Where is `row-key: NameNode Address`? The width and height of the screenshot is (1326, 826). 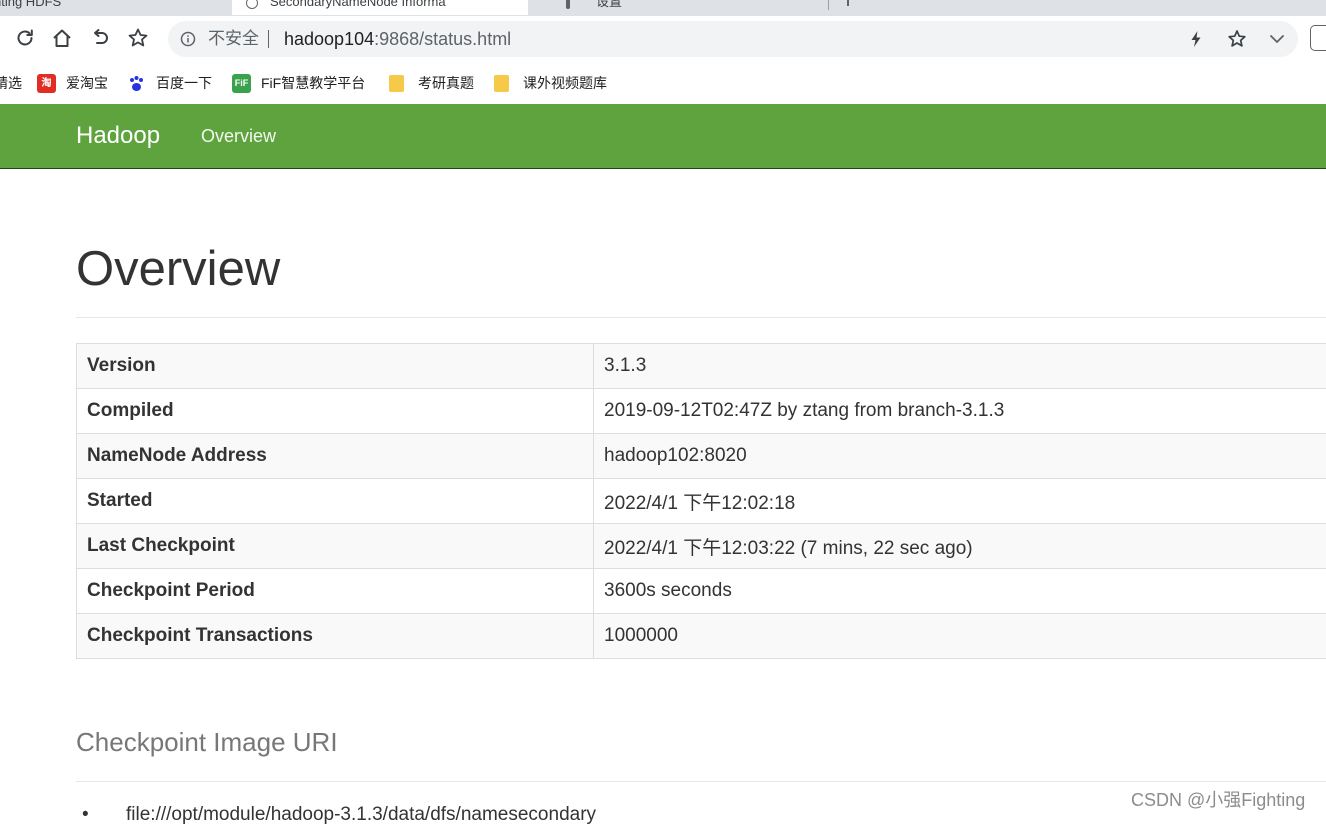
row-key: NameNode Address is located at coordinates (335, 456).